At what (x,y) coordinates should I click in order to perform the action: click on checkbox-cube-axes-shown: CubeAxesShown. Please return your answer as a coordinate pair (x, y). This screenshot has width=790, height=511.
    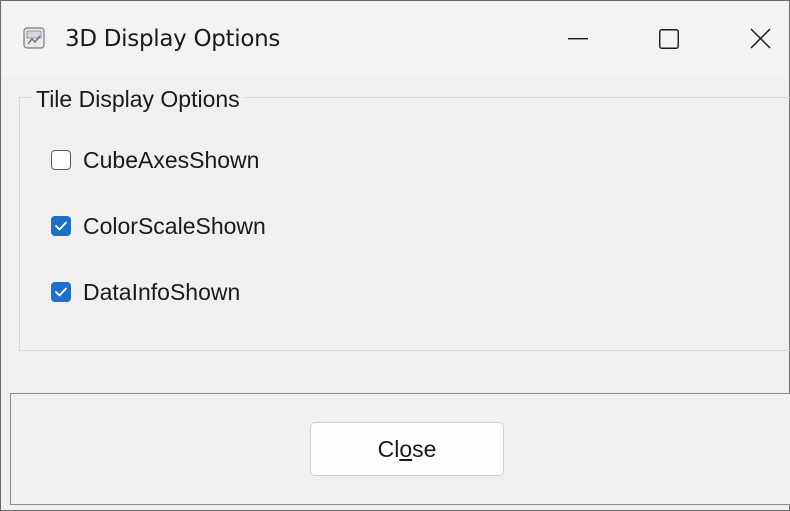
    Looking at the image, I should click on (155, 160).